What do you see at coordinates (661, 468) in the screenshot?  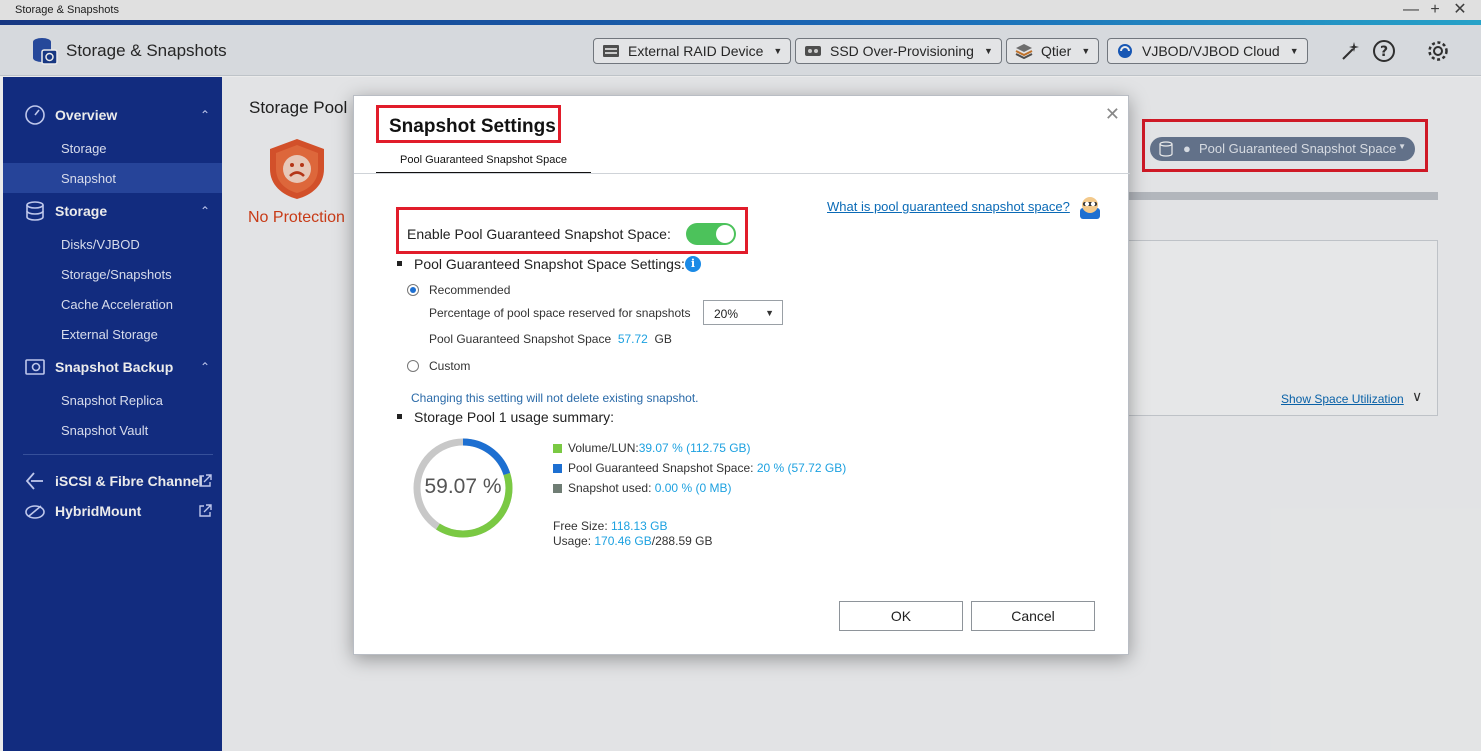 I see `legend-label: Pool Guaranteed Snapshot Space:` at bounding box center [661, 468].